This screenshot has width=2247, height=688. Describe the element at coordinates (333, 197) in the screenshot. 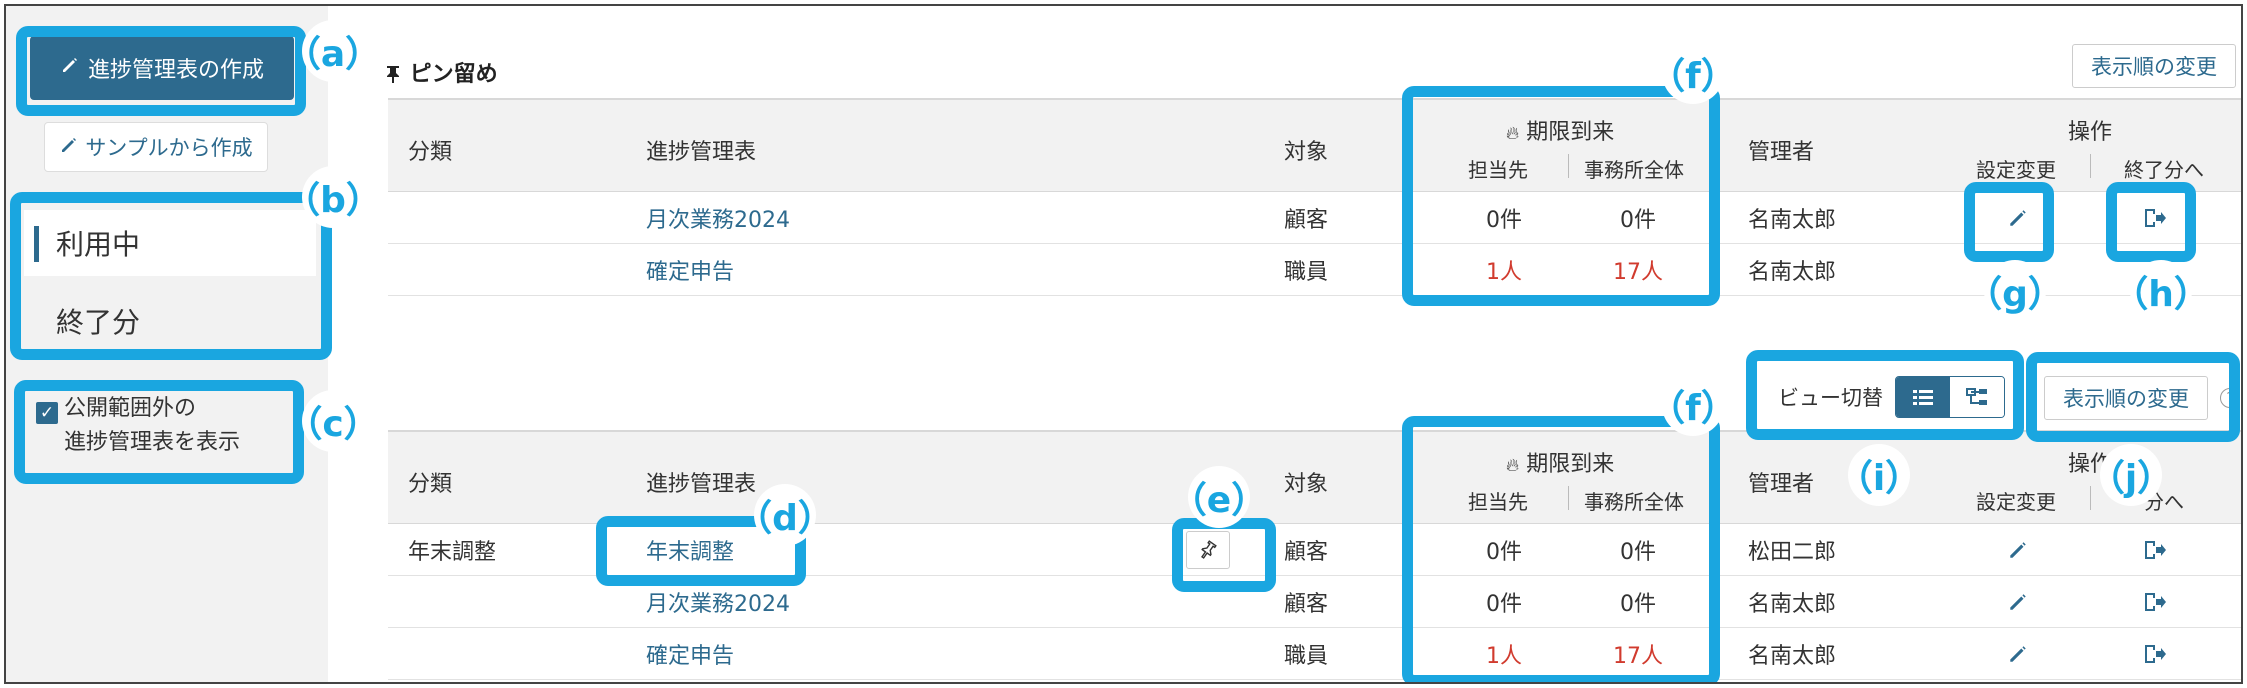

I see `callout-label-b: （b）` at that location.